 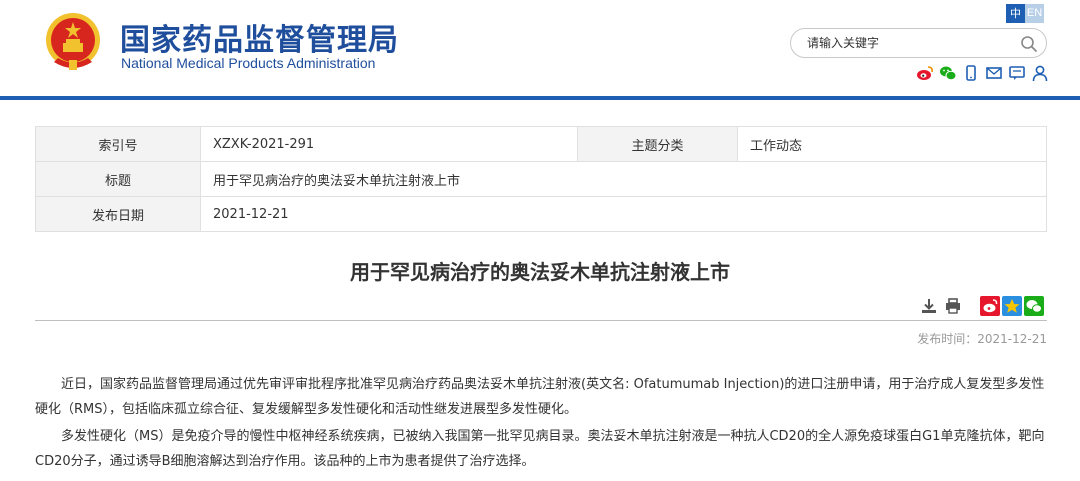 I want to click on meta-index-label: 索引号, so click(x=118, y=144).